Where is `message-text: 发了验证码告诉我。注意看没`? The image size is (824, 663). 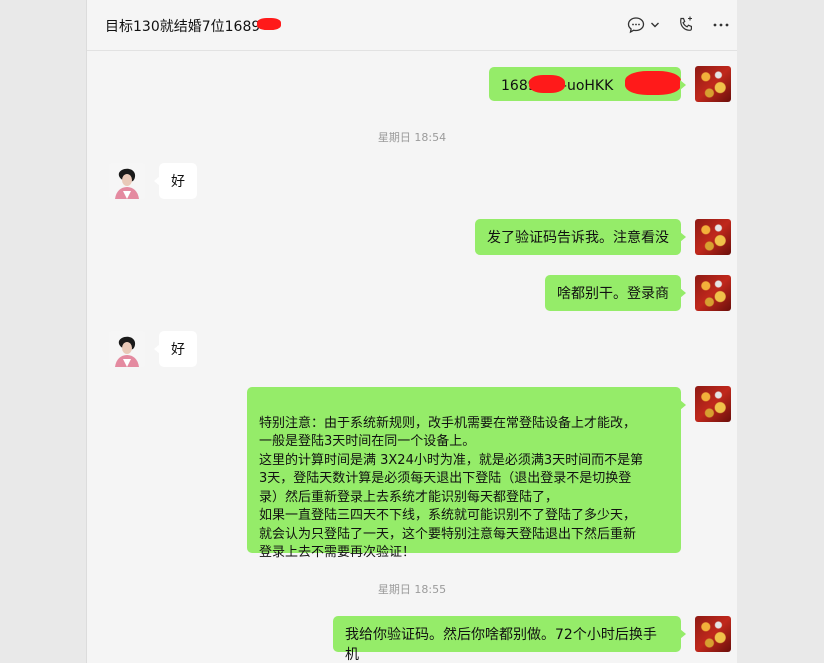 message-text: 发了验证码告诉我。注意看没 is located at coordinates (578, 238).